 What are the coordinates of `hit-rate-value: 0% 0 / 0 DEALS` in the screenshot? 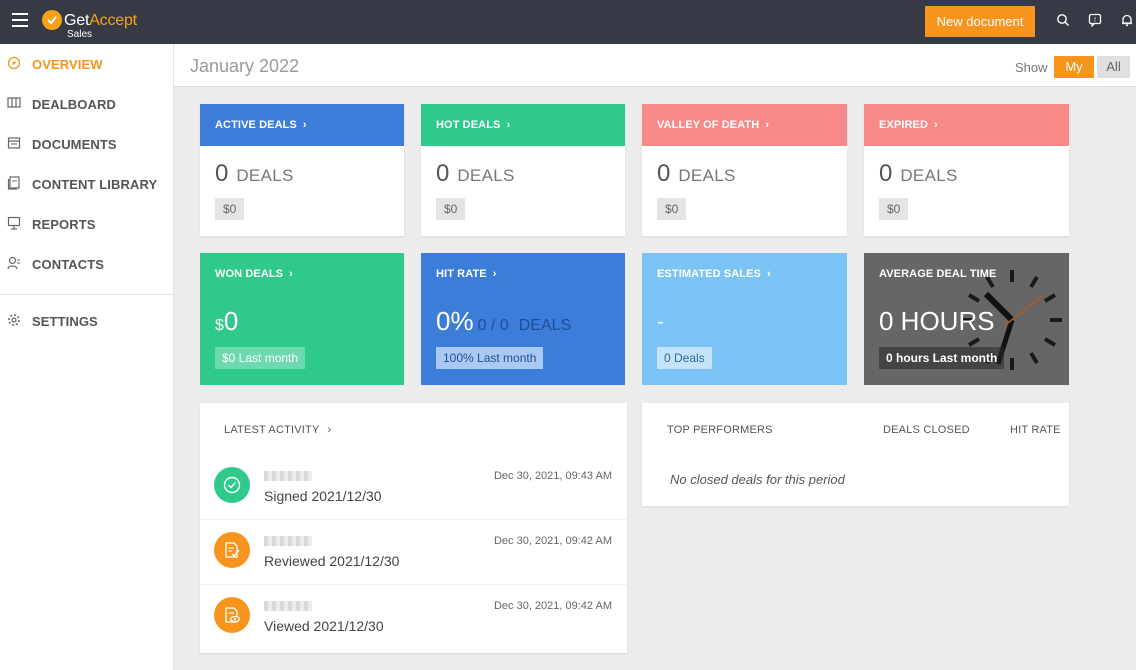 It's located at (503, 321).